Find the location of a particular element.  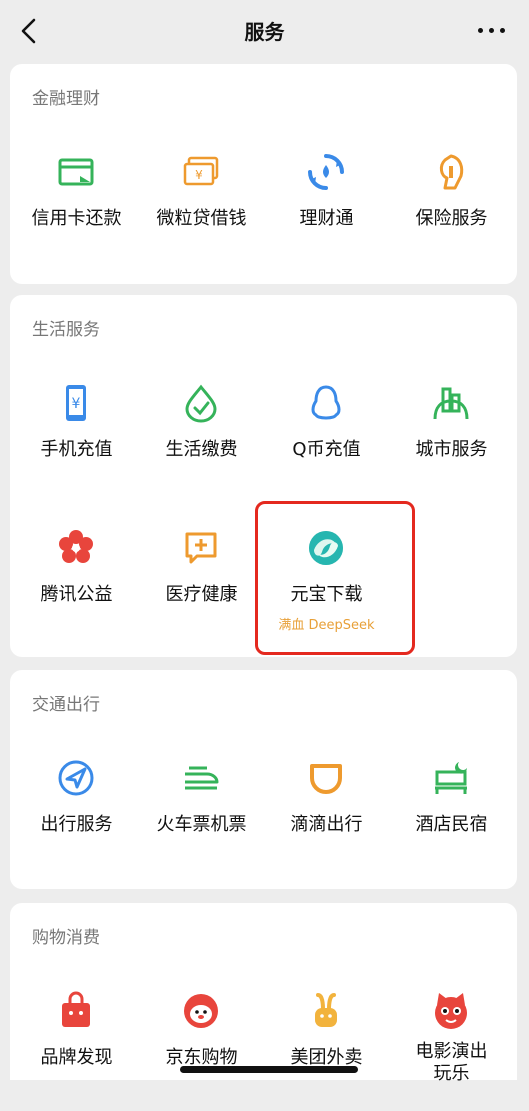

service-label: 滴滴出行 is located at coordinates (326, 824).